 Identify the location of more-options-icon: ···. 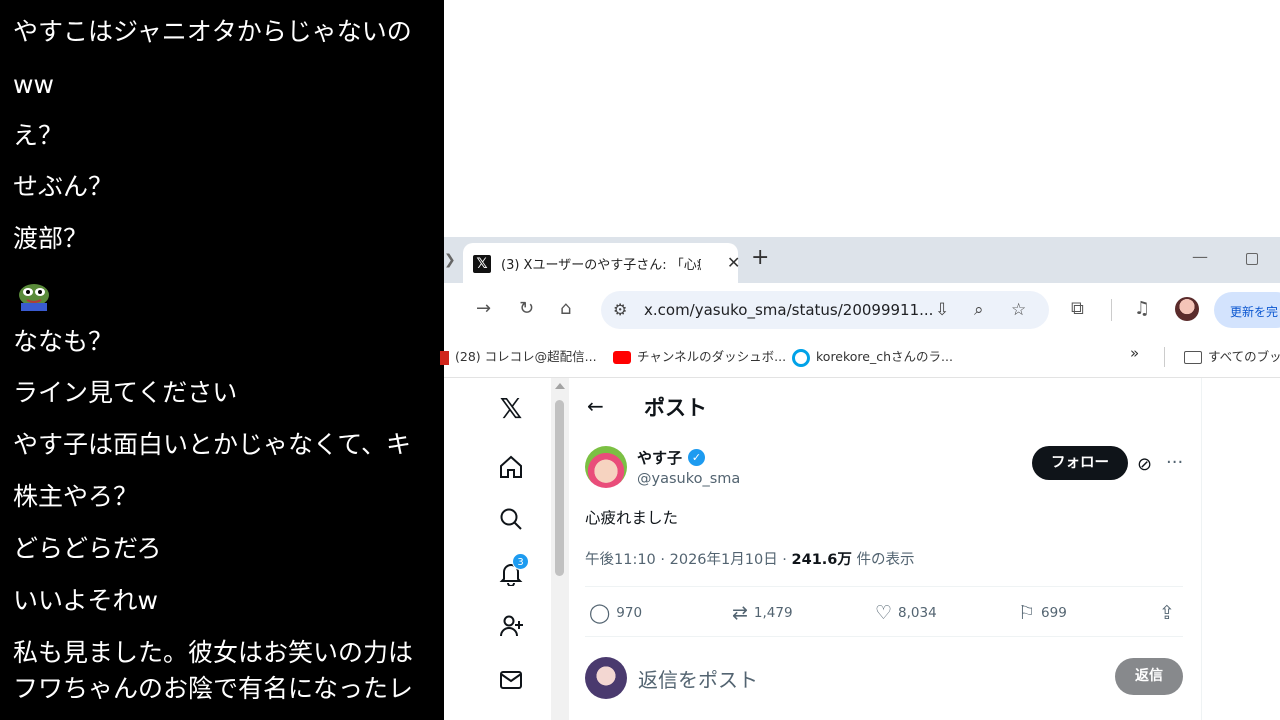
(1174, 462).